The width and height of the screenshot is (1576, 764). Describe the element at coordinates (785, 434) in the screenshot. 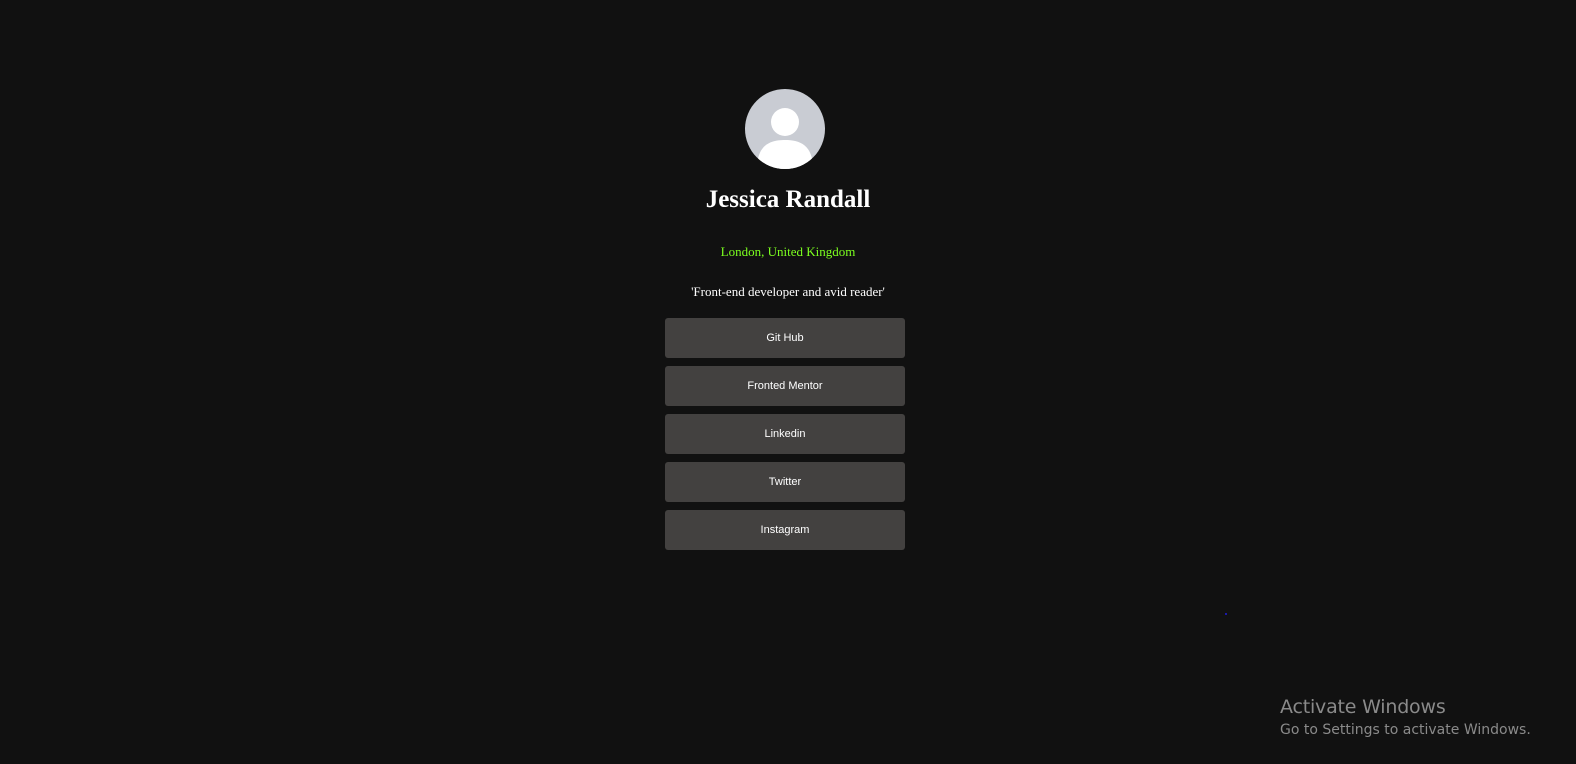

I see `linkedin-link-button: Linkedin` at that location.